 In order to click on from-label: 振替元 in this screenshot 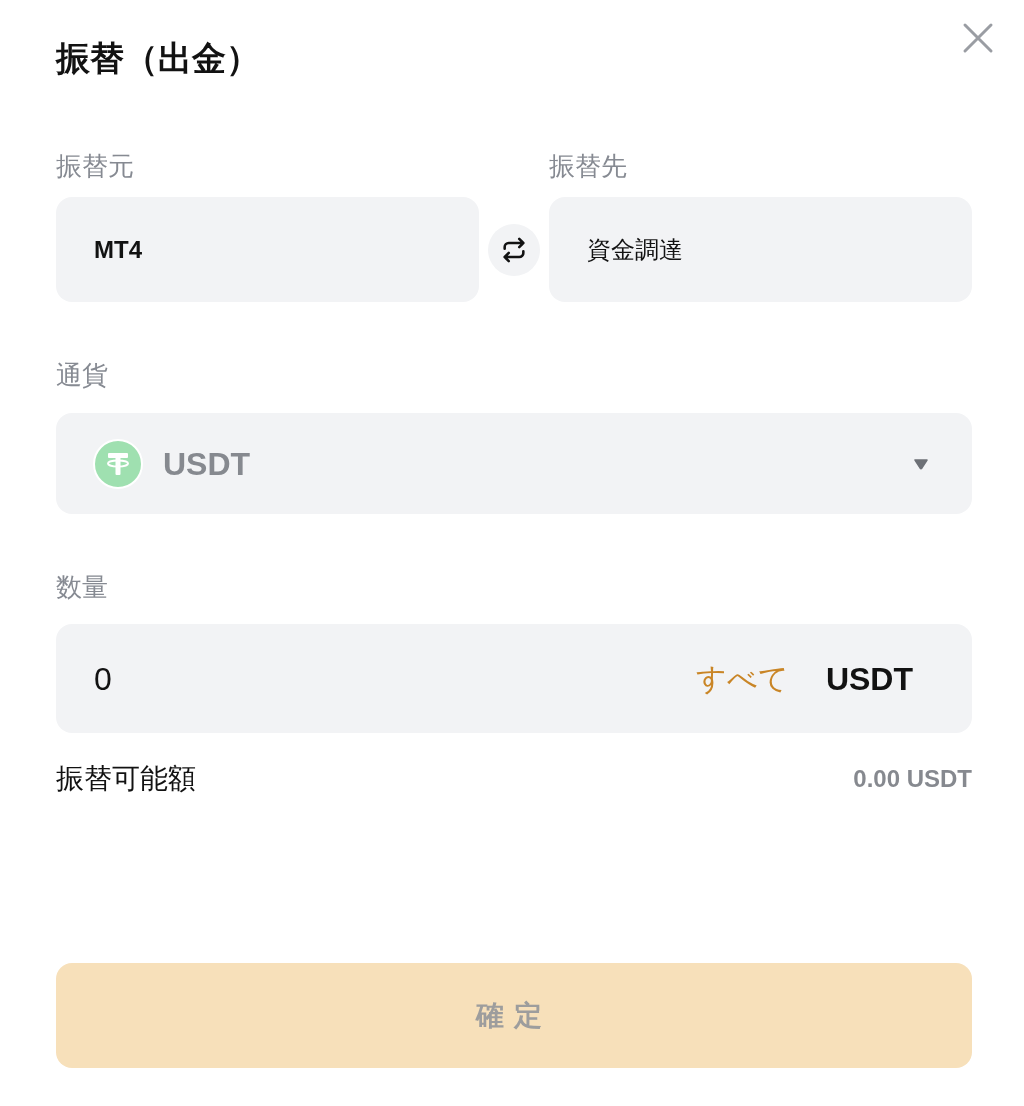, I will do `click(95, 166)`.